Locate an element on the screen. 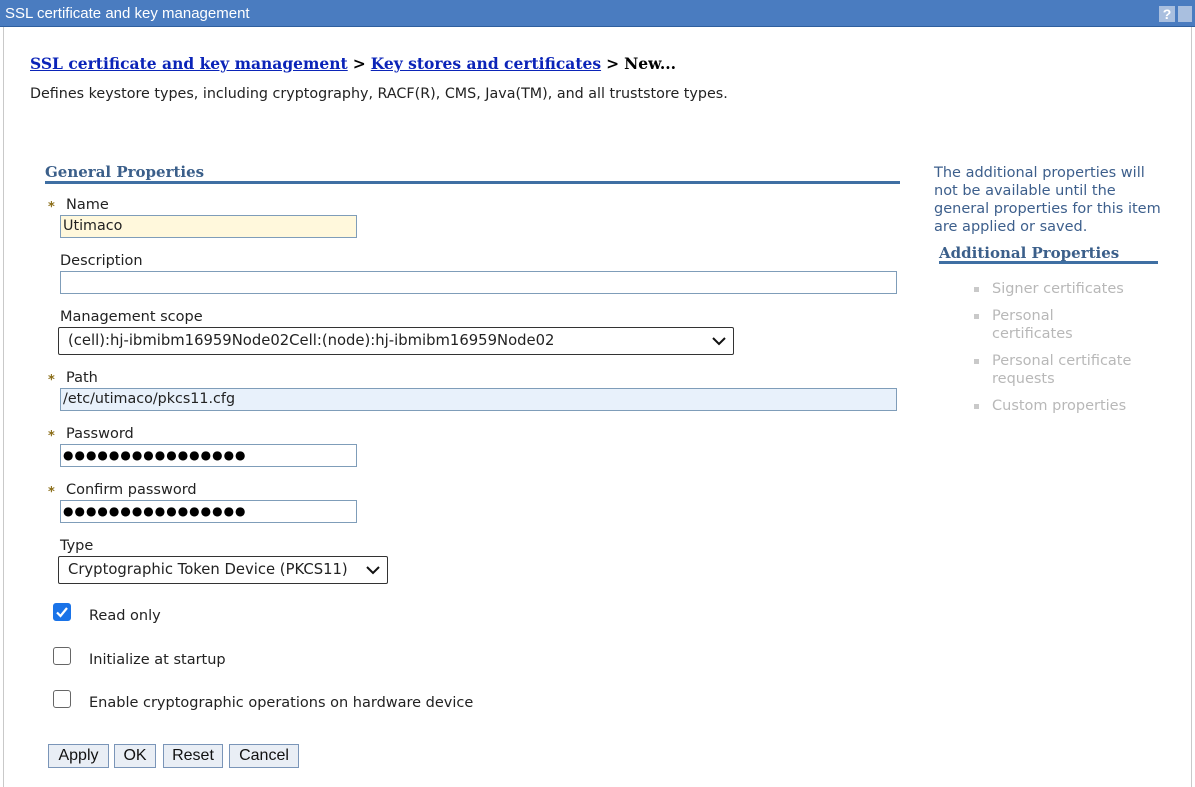 Image resolution: width=1195 pixels, height=787 pixels. management-scope-label: Management scope is located at coordinates (131, 317).